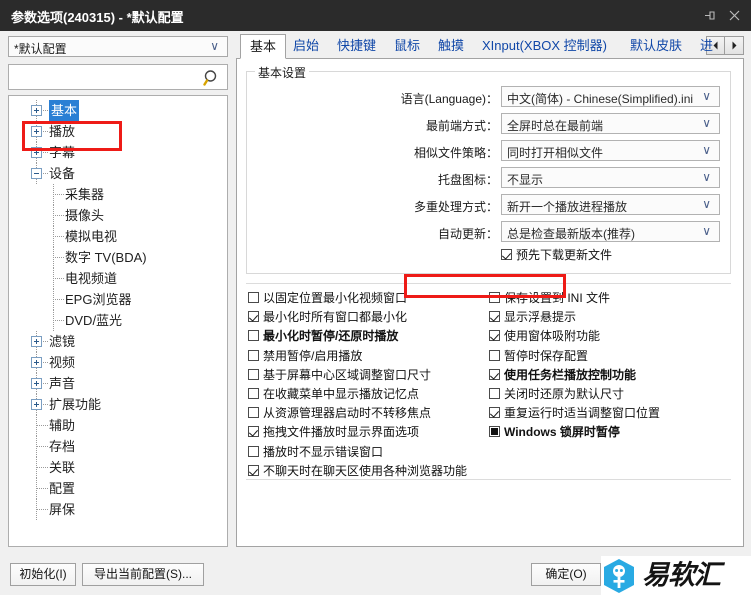 The image size is (751, 595). What do you see at coordinates (118, 173) in the screenshot?
I see `tree-item: 设备` at bounding box center [118, 173].